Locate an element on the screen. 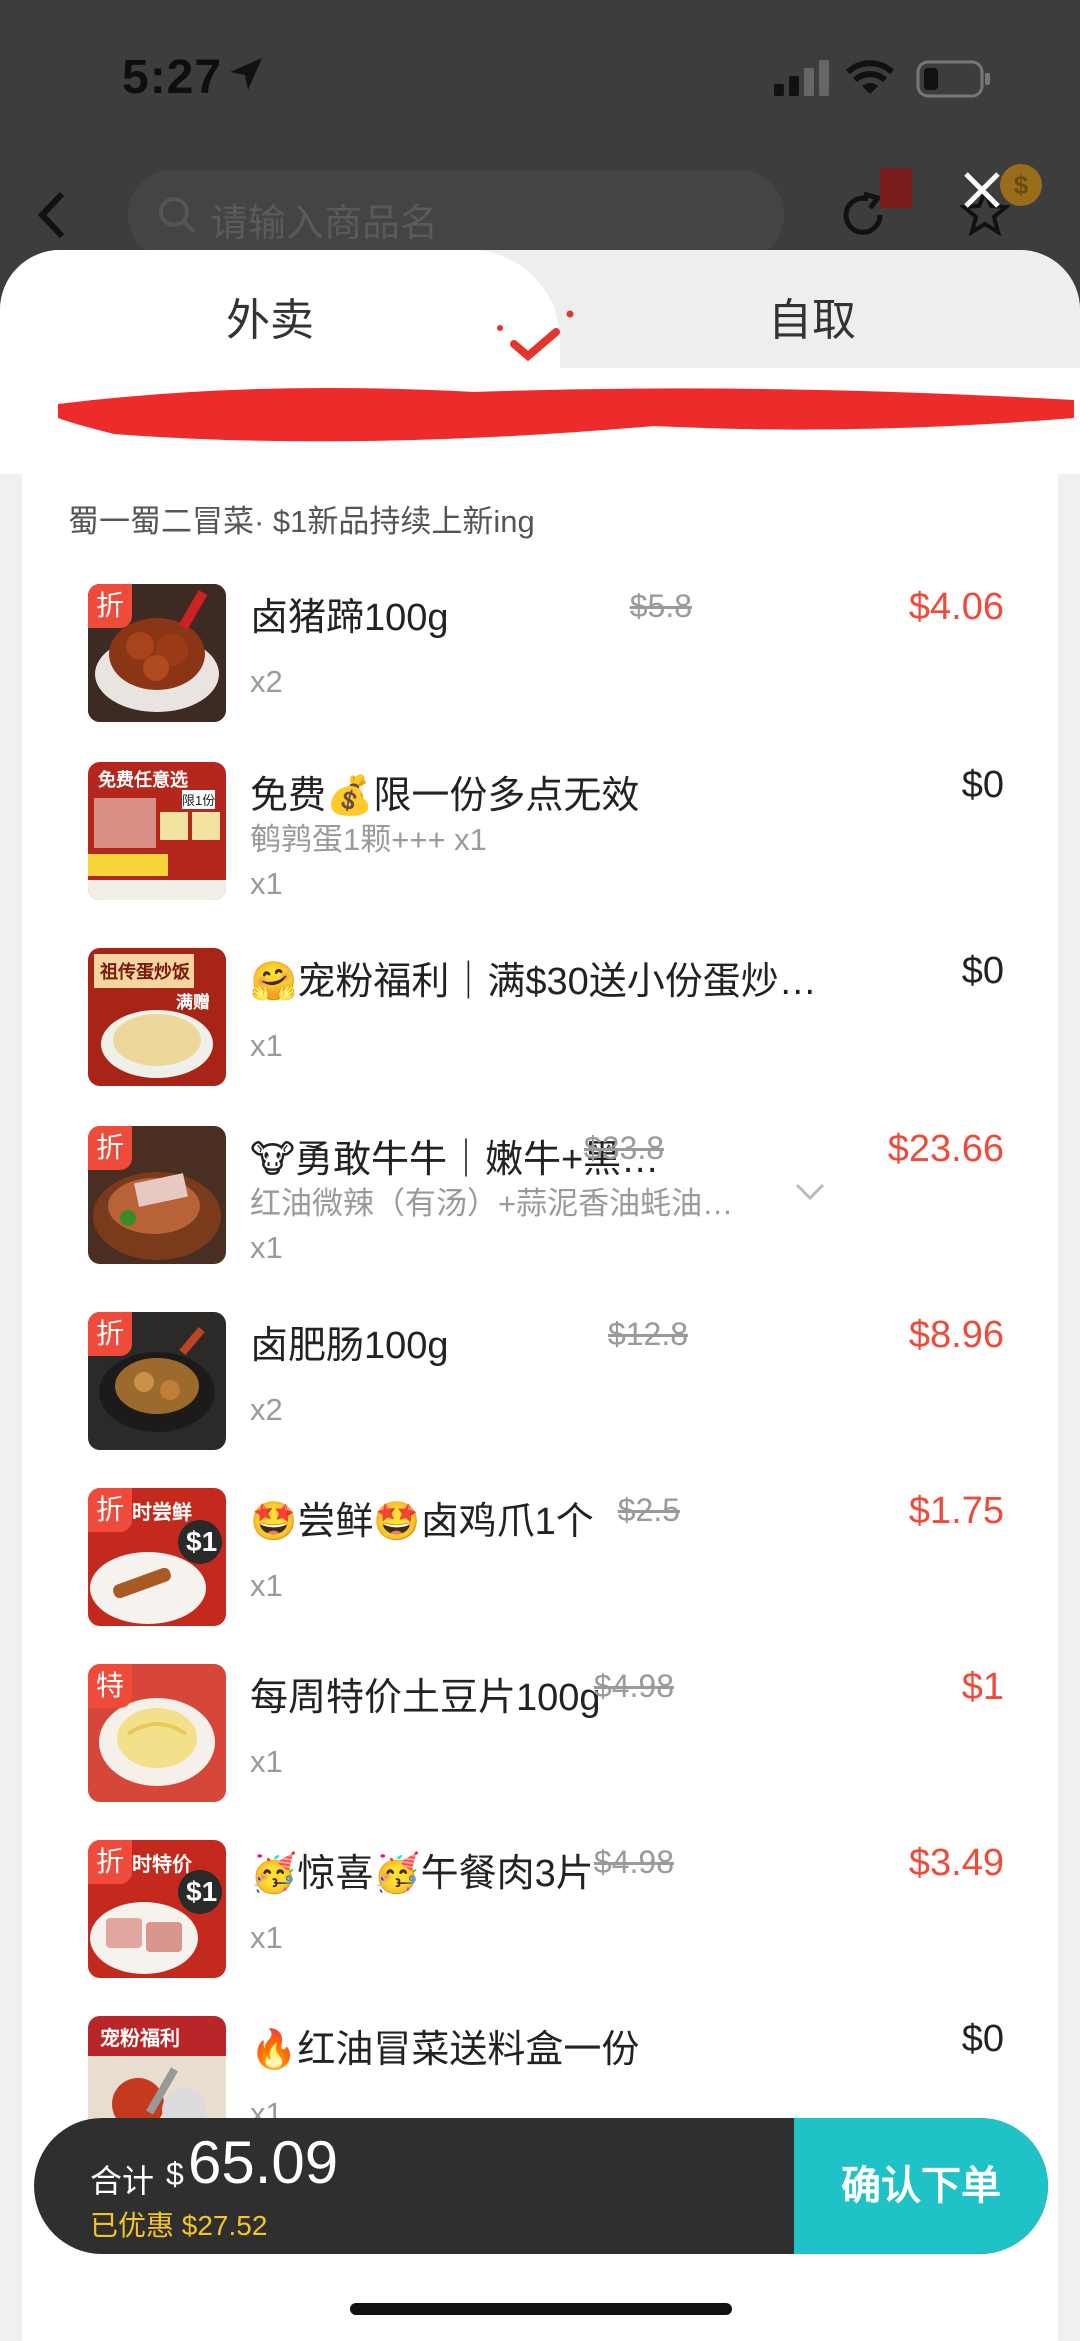 Image resolution: width=1080 pixels, height=2341 pixels. battery-icon is located at coordinates (953, 79).